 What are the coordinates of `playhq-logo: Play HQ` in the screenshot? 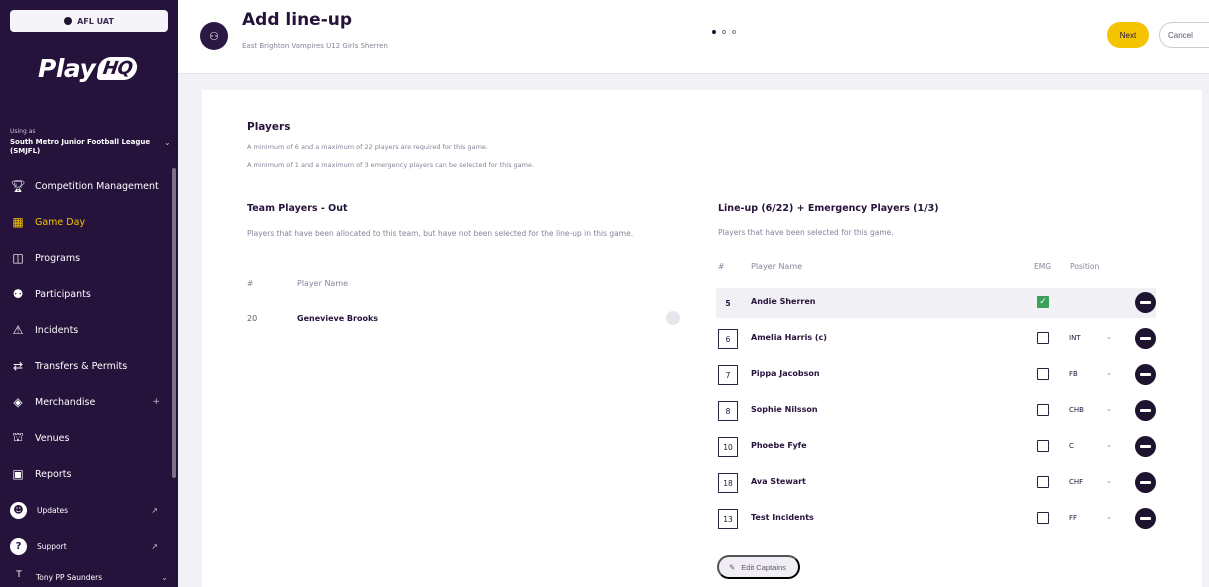 It's located at (89, 68).